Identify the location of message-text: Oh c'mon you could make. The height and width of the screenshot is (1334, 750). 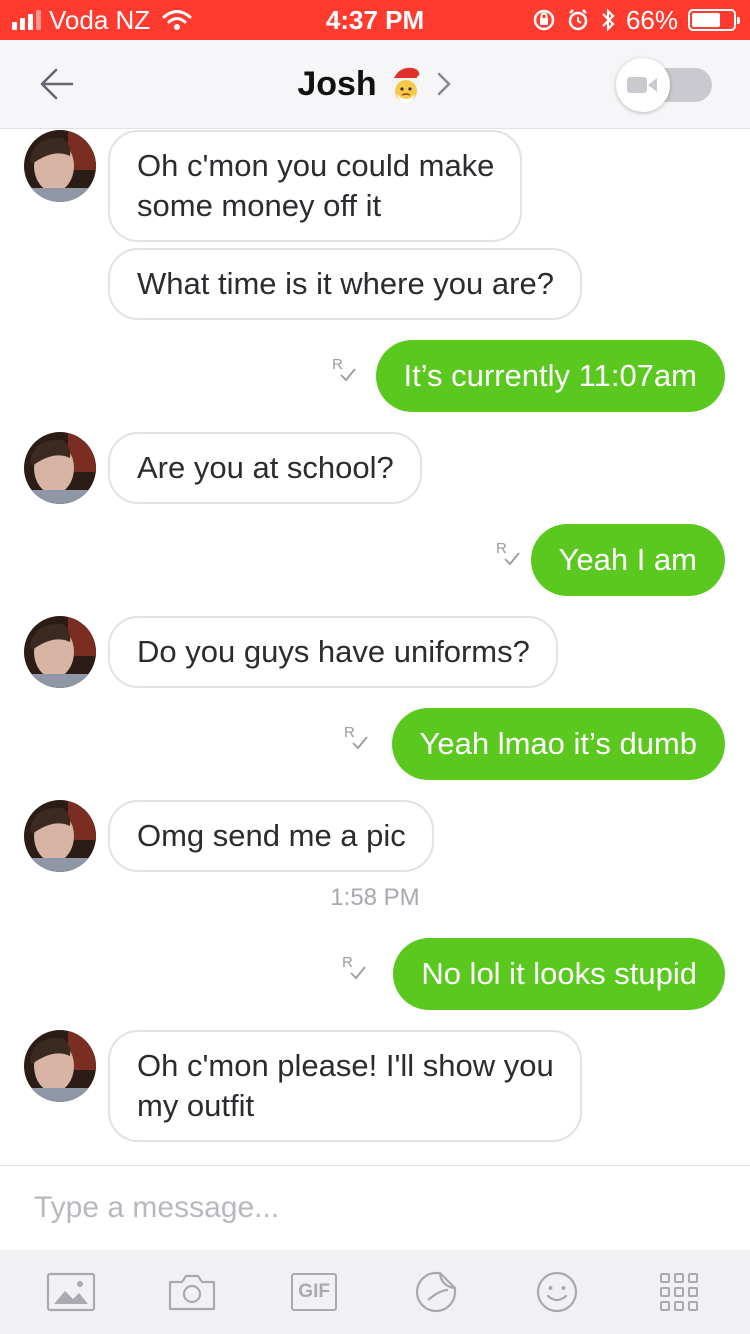
(316, 165).